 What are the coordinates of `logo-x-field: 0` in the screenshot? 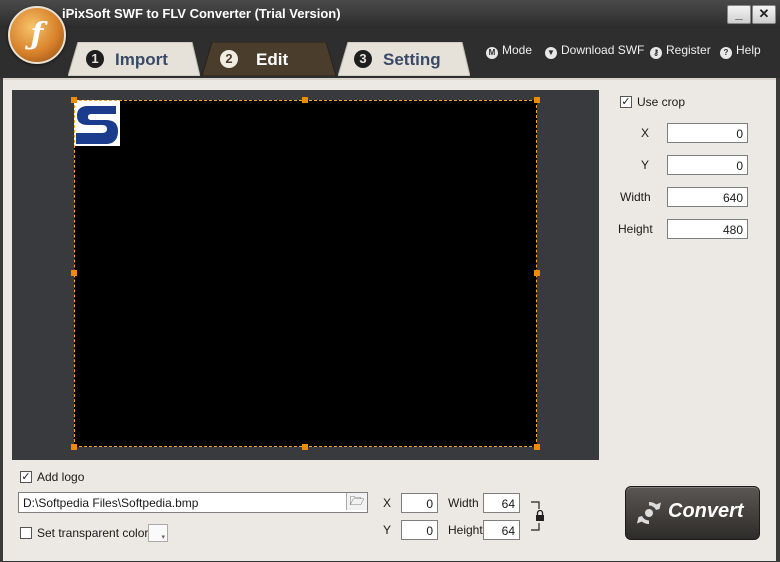 It's located at (419, 503).